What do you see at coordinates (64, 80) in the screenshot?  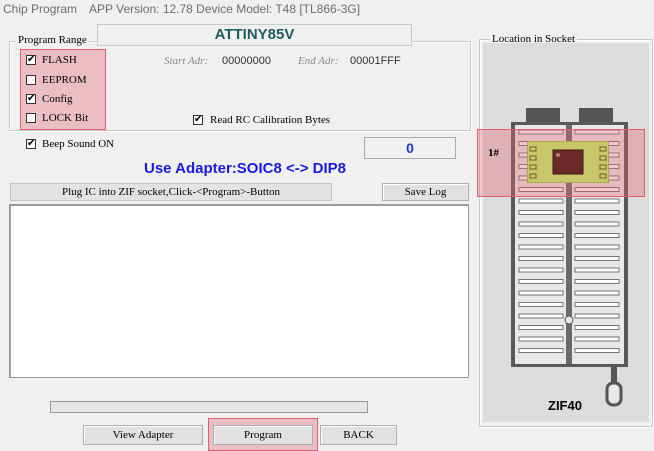 I see `eeprom-label: EEPROM` at bounding box center [64, 80].